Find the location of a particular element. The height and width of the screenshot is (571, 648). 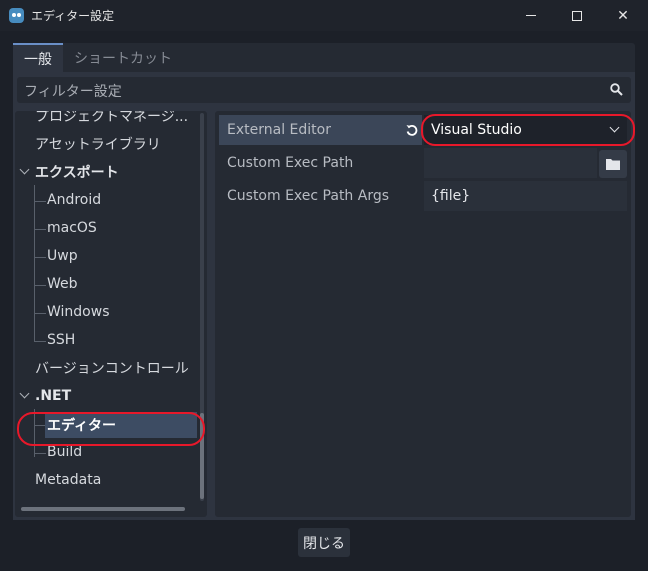

browse-folder-button is located at coordinates (613, 164).